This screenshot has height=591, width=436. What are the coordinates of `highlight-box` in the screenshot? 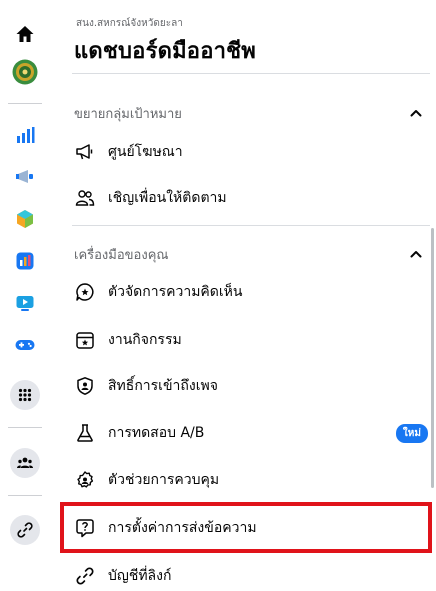 It's located at (246, 527).